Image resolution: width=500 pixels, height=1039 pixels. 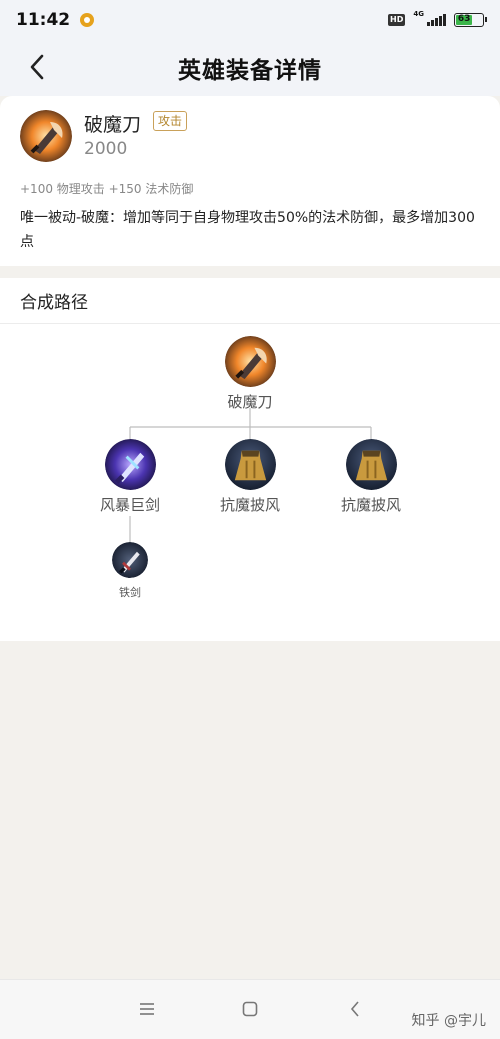 I want to click on storm-sword-icon, so click(x=130, y=464).